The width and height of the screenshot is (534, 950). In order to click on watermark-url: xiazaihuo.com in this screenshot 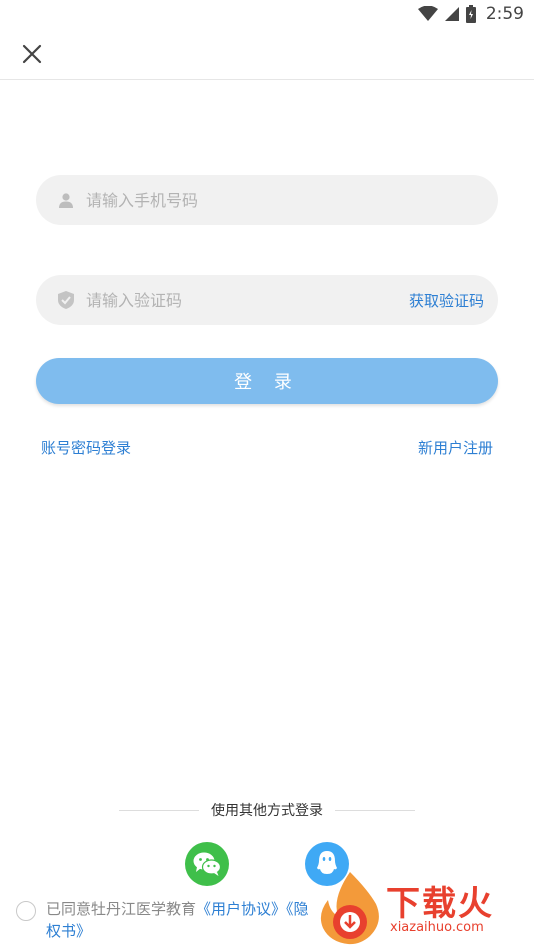, I will do `click(437, 927)`.